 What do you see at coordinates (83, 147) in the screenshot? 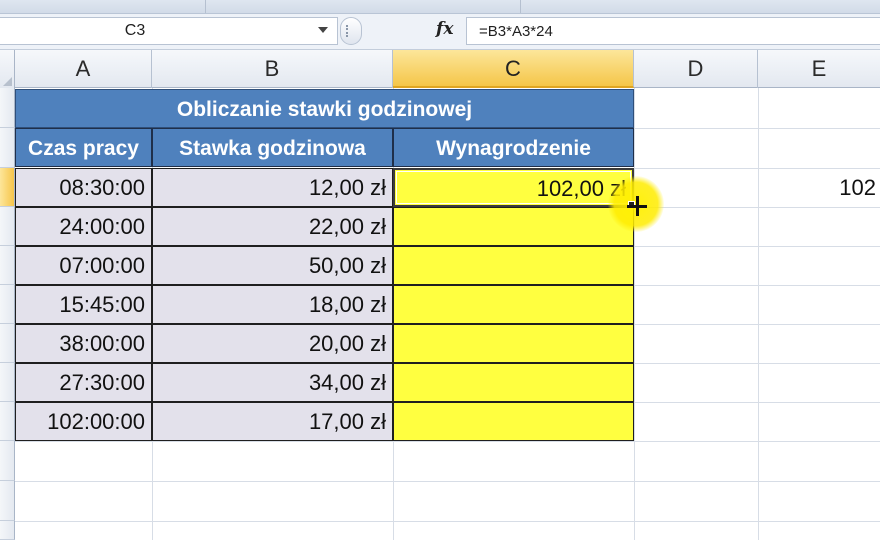
I see `header-czas-pracy: Czas pracy` at bounding box center [83, 147].